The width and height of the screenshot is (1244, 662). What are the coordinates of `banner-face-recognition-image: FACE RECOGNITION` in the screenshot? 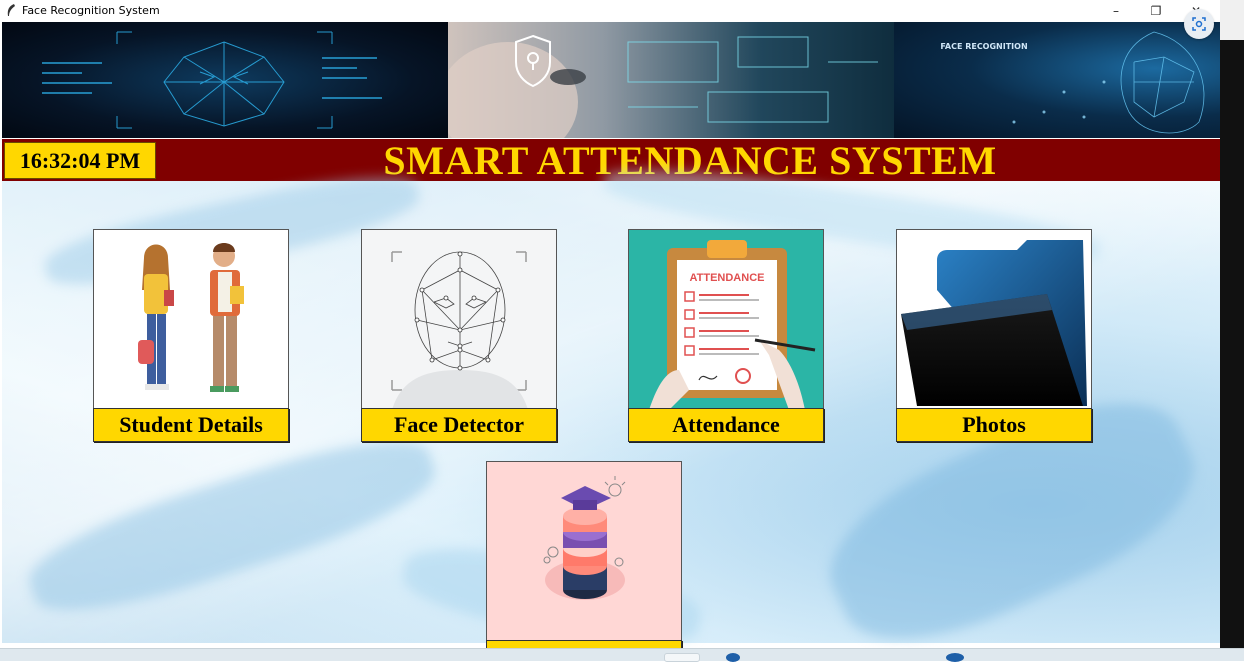 It's located at (1057, 80).